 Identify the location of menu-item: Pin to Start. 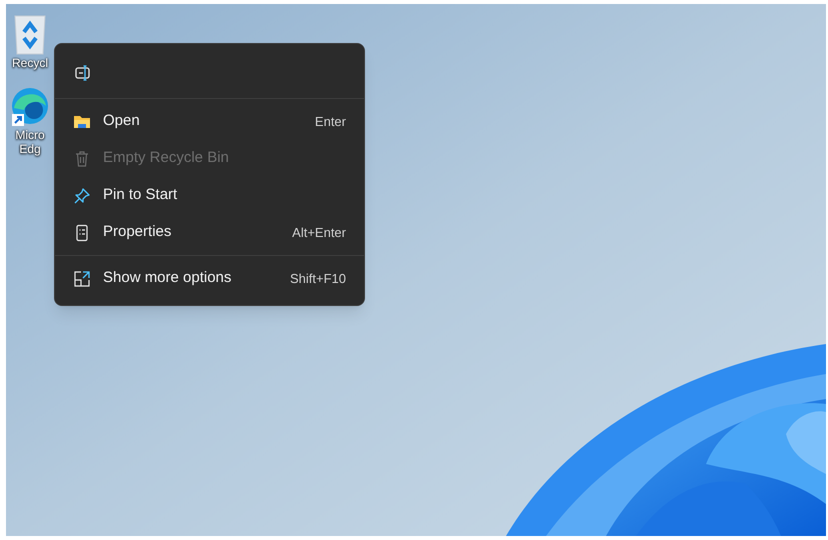
(209, 195).